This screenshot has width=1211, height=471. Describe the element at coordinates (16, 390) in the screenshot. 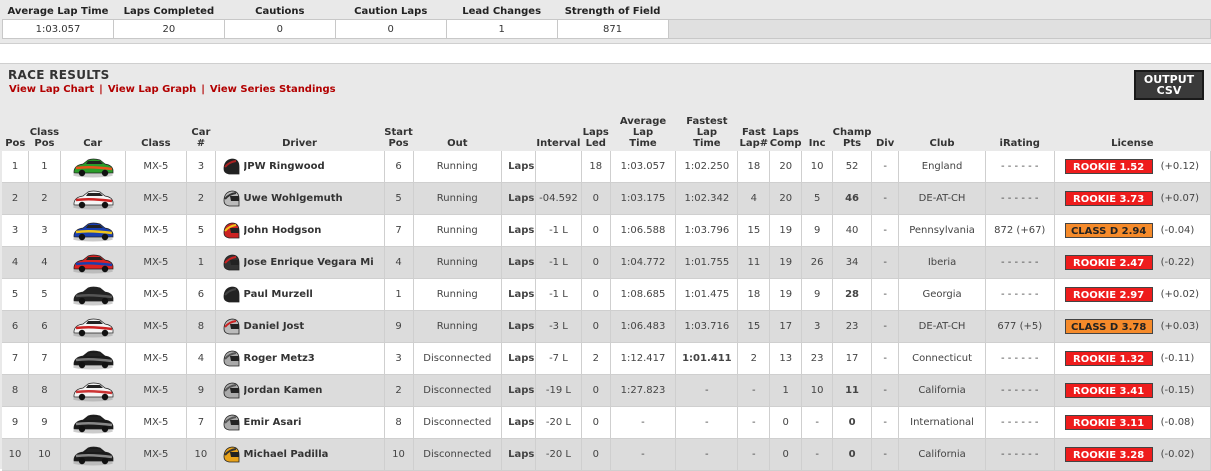

I see `pos-cell: 8` at that location.